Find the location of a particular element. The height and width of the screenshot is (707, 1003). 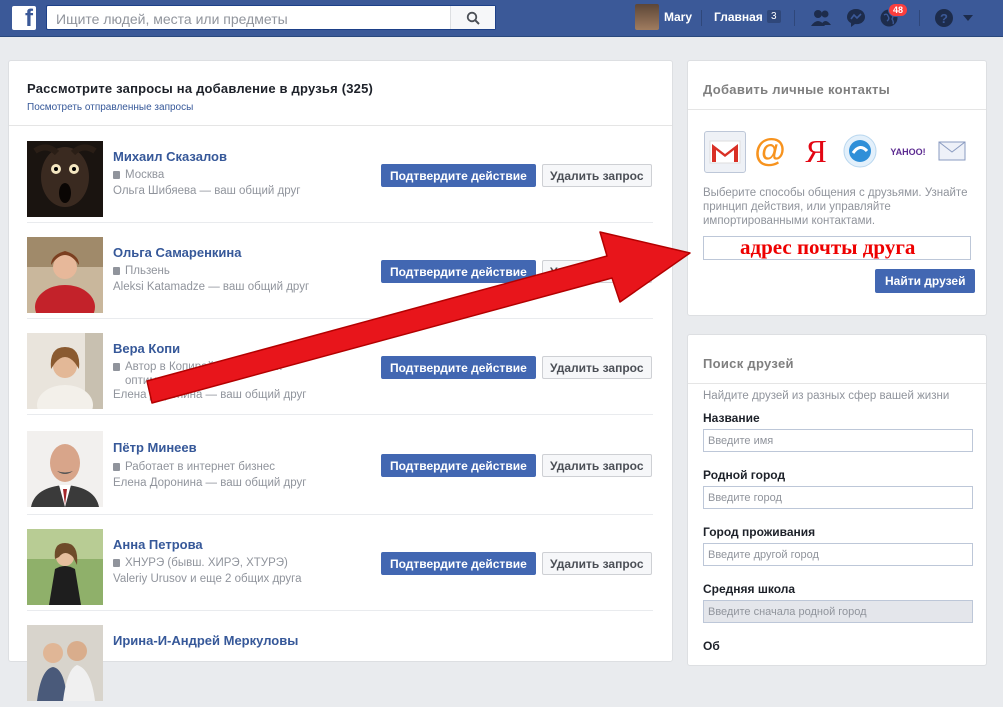

woman-outdoor-avatar-icon is located at coordinates (65, 567).